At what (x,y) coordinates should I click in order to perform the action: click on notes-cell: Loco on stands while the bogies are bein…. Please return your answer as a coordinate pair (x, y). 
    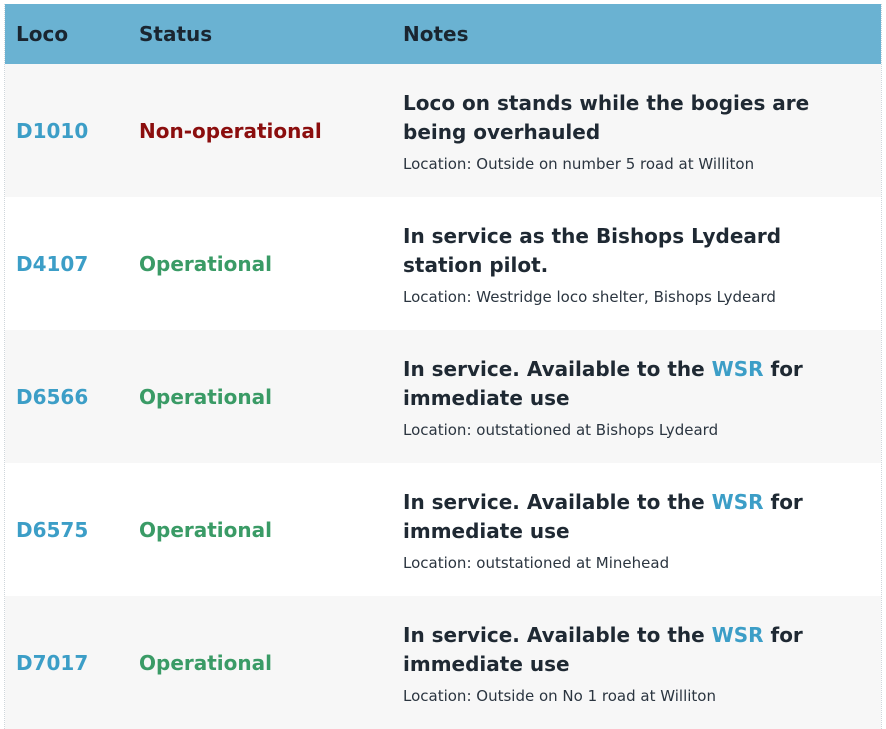
    Looking at the image, I should click on (642, 131).